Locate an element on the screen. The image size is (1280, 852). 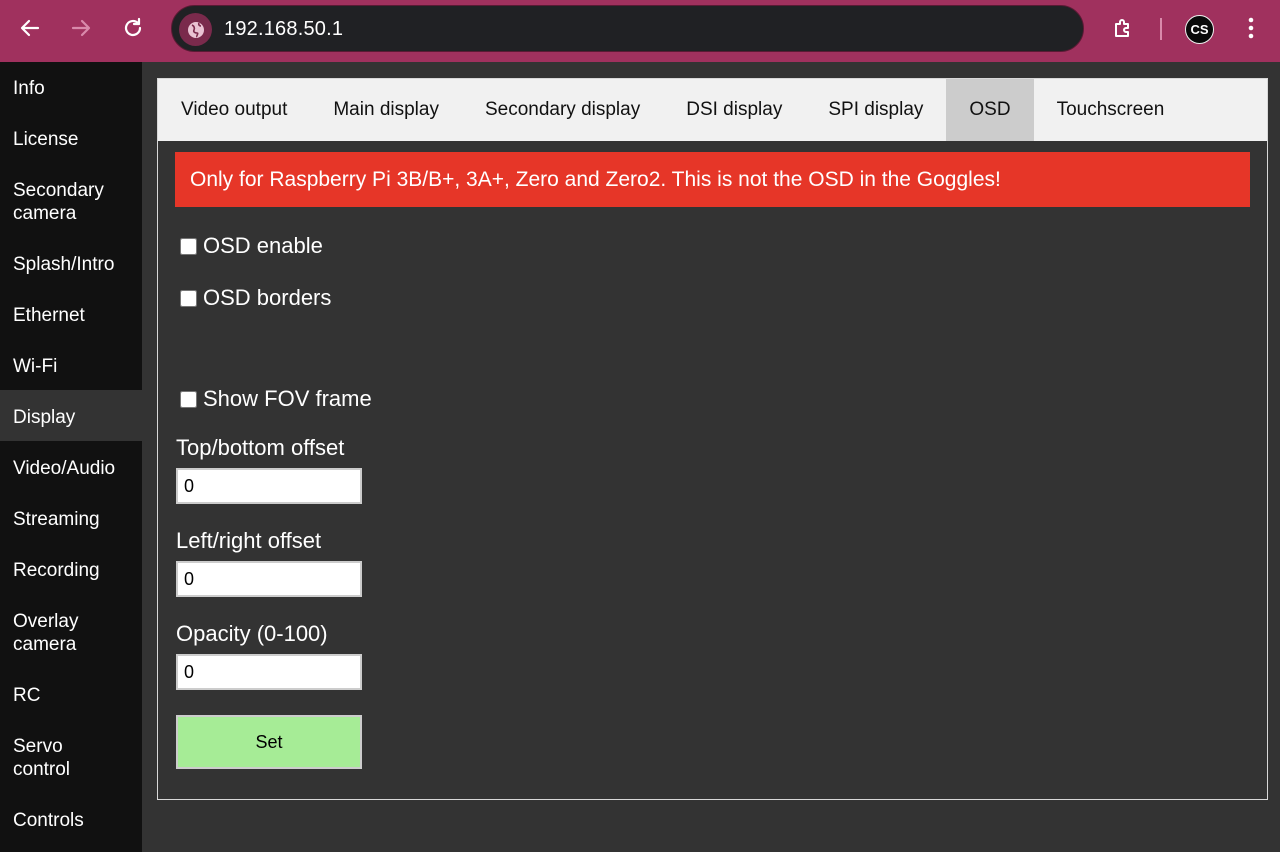
url-text: 192.168.50.1 is located at coordinates (284, 29).